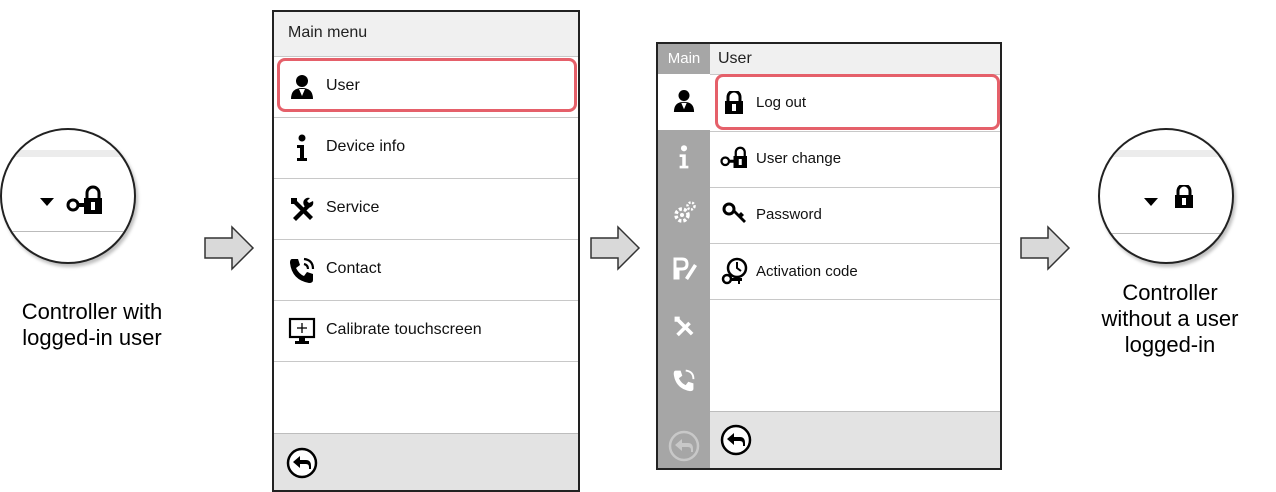 This screenshot has height=492, width=1276. What do you see at coordinates (426, 270) in the screenshot?
I see `menu-item-contact: Contact` at bounding box center [426, 270].